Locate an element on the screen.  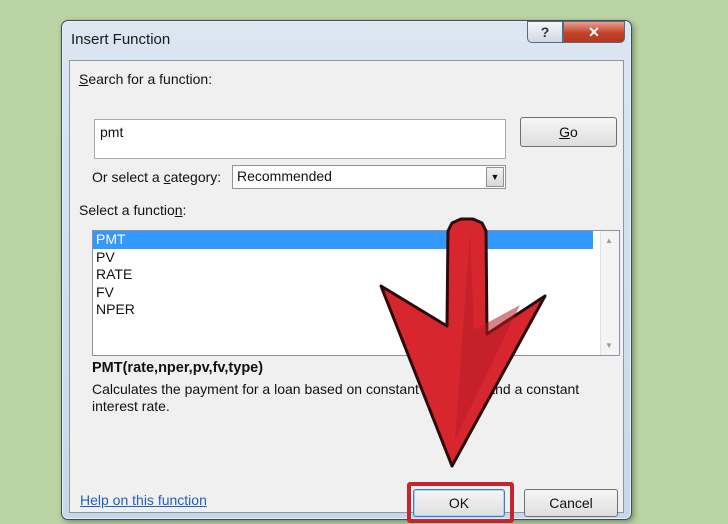
list-item: FV is located at coordinates (343, 293).